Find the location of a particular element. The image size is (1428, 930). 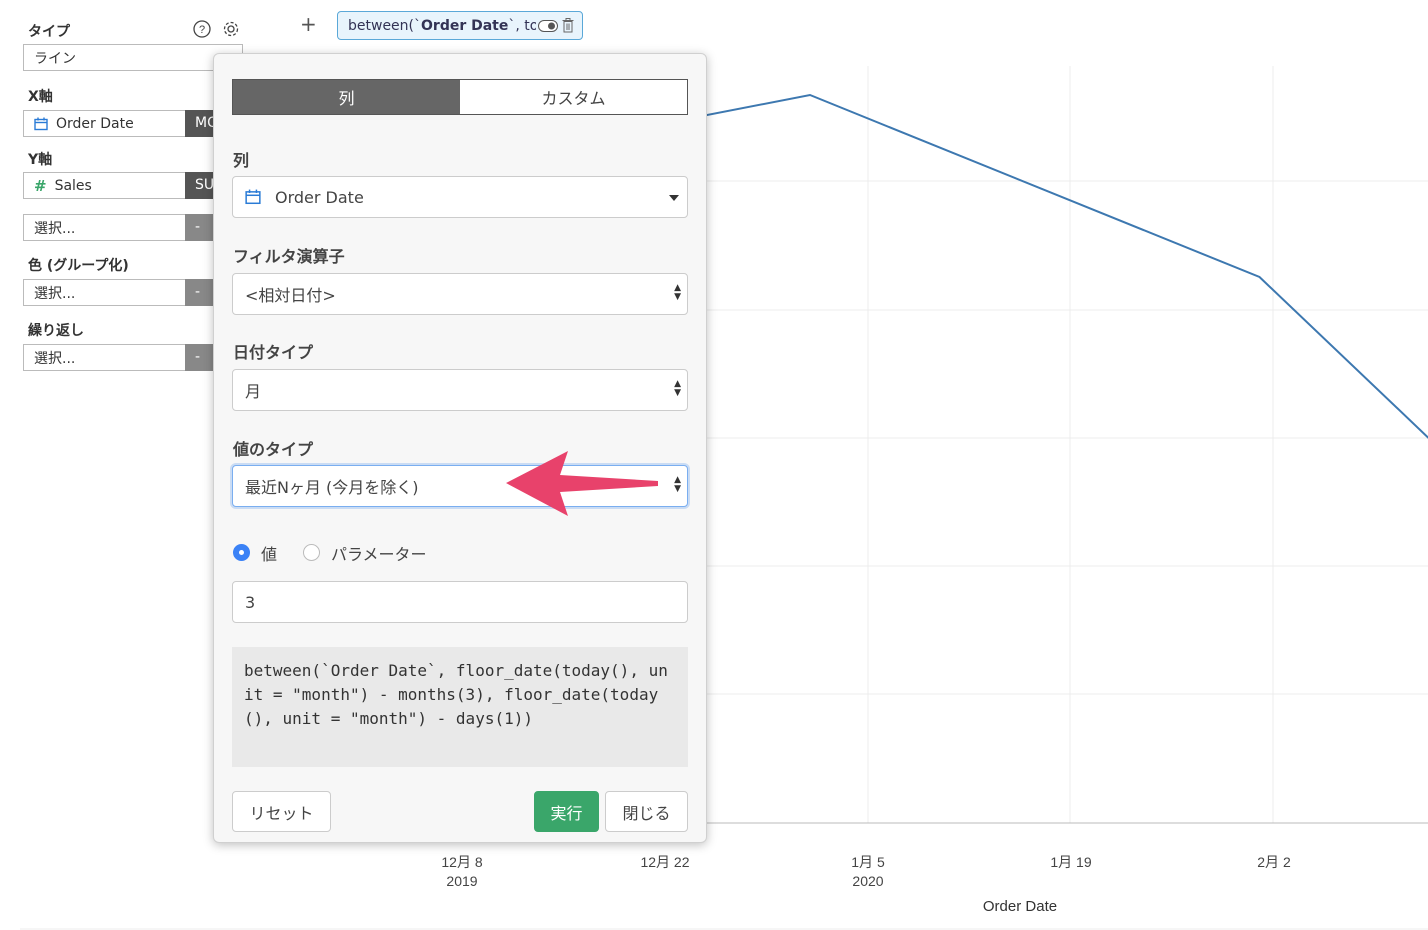

type-label: タイプ is located at coordinates (49, 32).